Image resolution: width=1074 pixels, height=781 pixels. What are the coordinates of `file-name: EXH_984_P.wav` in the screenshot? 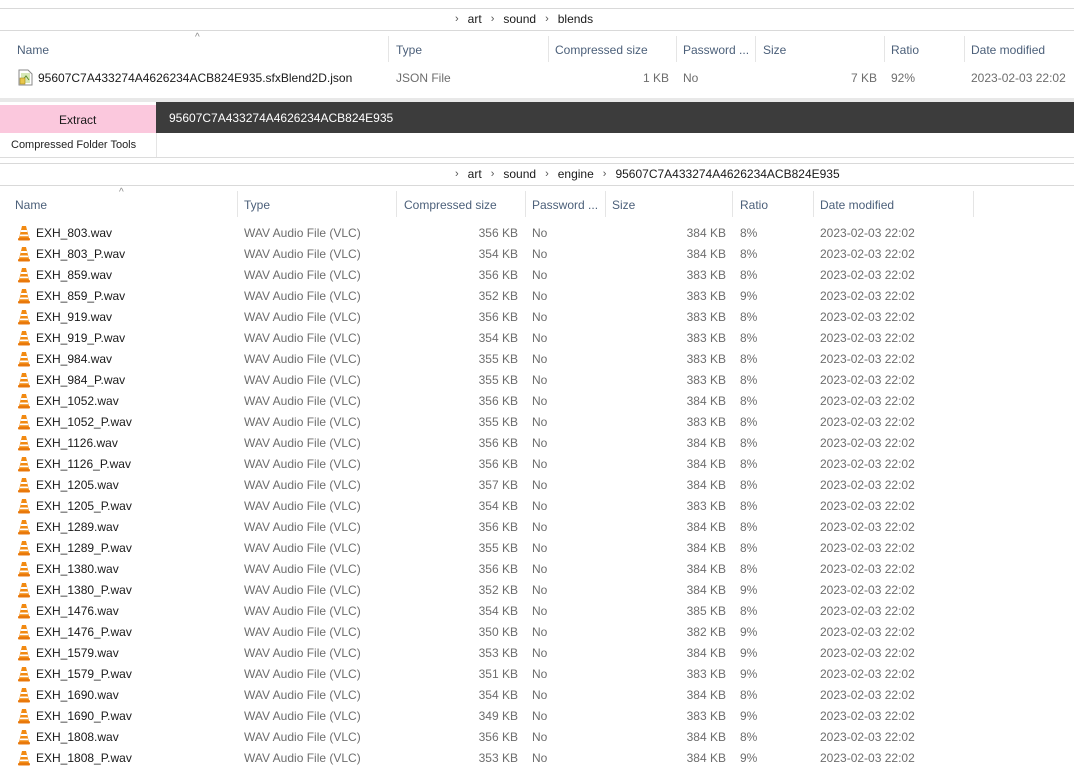 It's located at (80, 380).